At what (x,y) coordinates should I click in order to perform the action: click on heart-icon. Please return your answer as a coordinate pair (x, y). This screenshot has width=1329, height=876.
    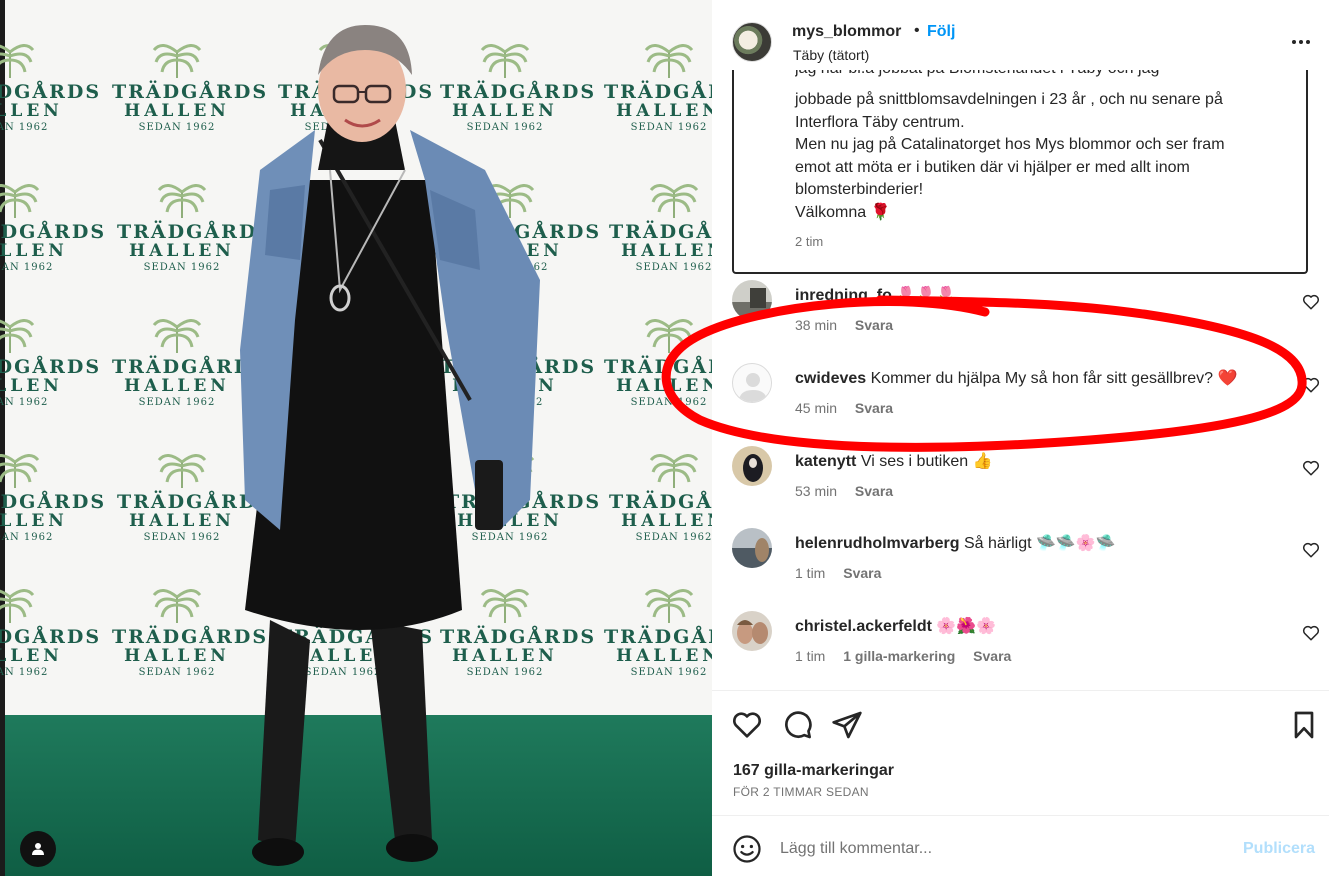
    Looking at the image, I should click on (747, 725).